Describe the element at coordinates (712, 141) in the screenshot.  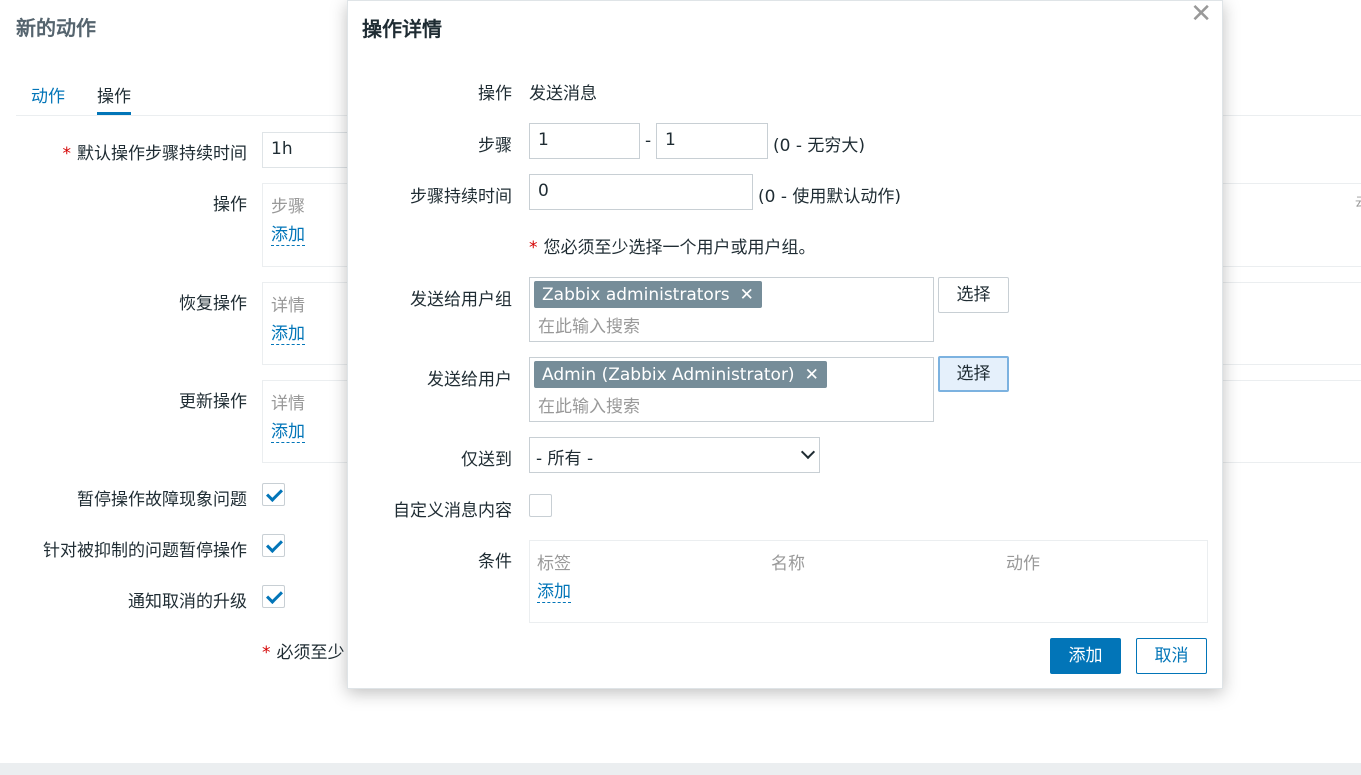
I see `steps-to-input: 1` at that location.